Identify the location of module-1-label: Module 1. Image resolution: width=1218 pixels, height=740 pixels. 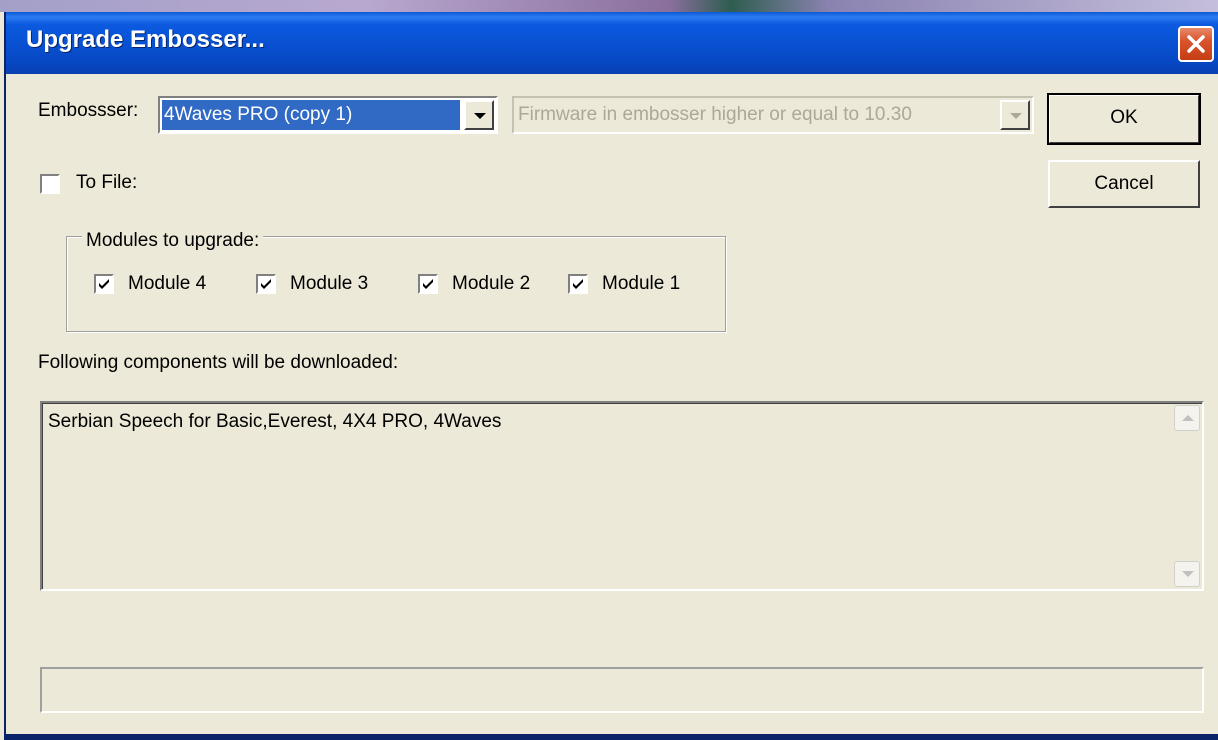
(641, 283).